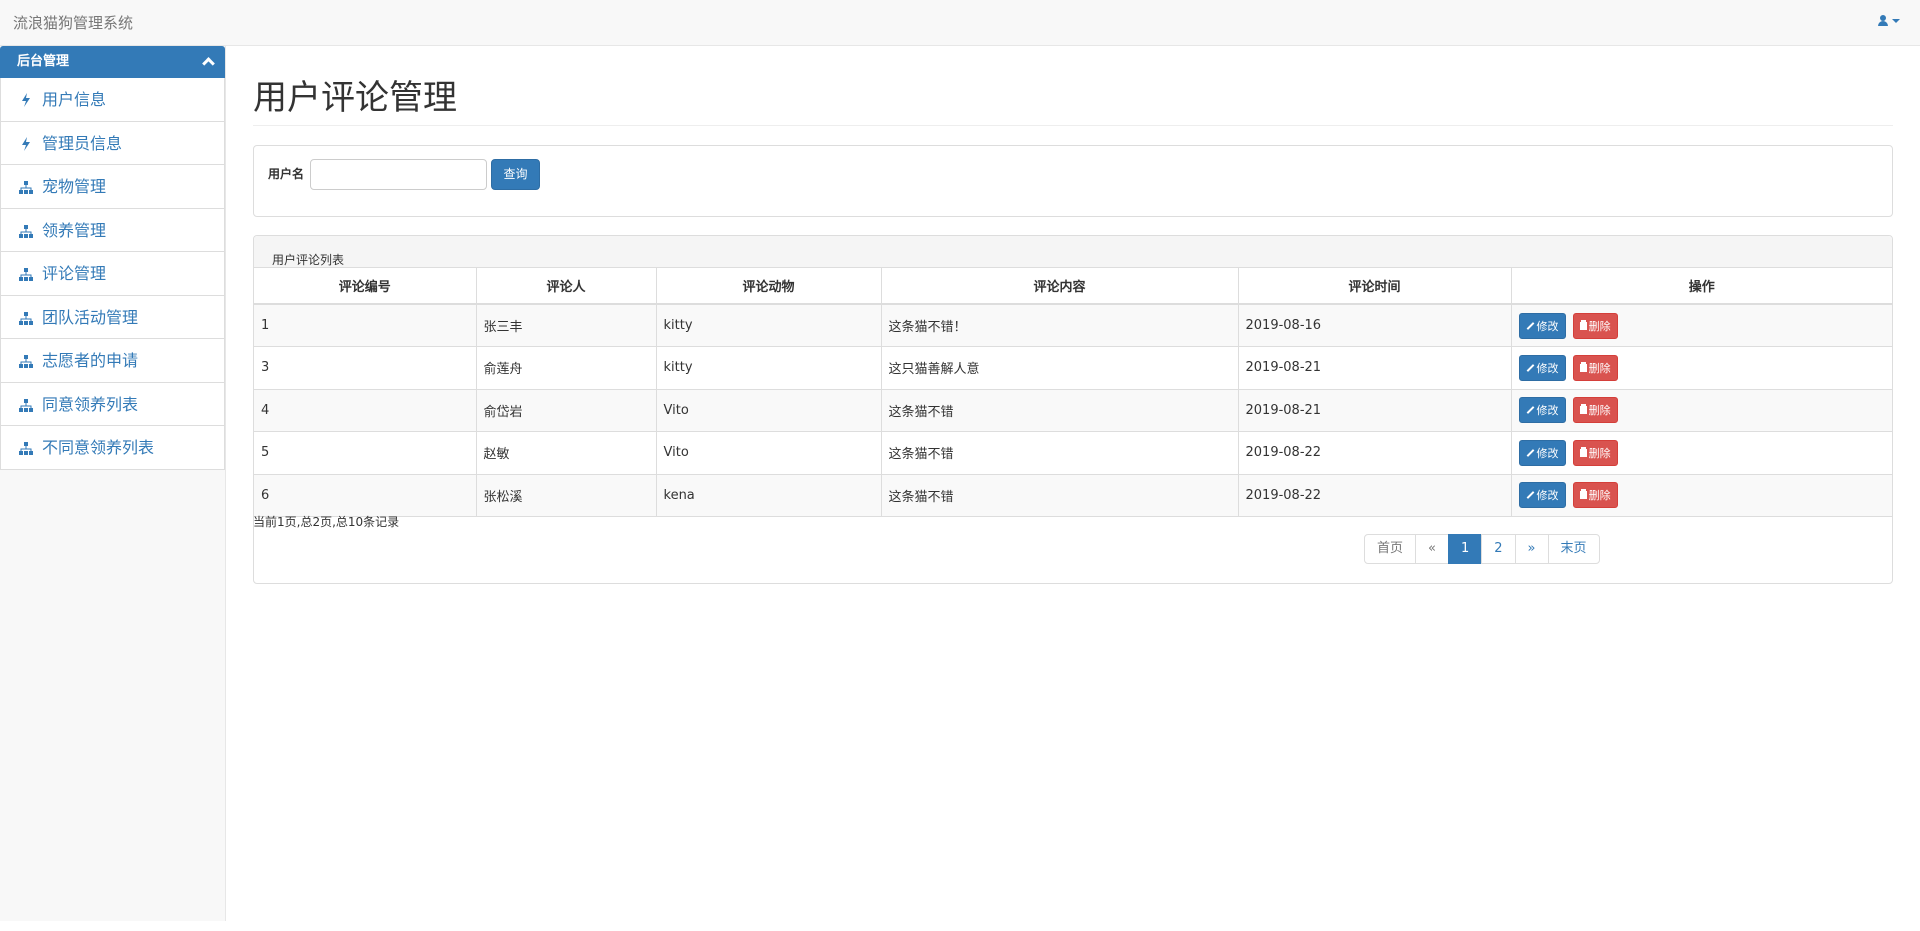 The height and width of the screenshot is (931, 1920). Describe the element at coordinates (208, 63) in the screenshot. I see `chevron-up-icon` at that location.